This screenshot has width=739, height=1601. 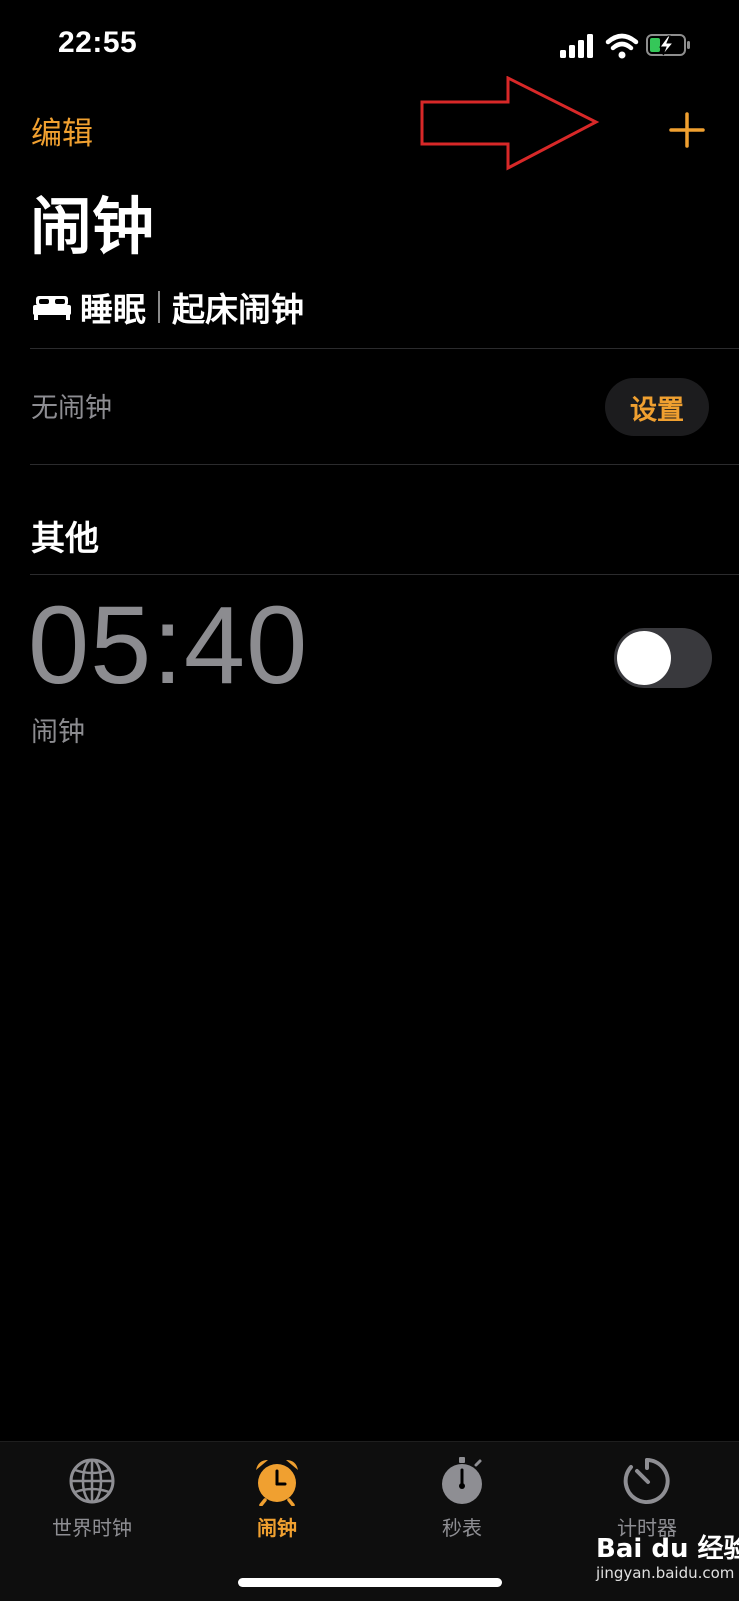 I want to click on no-alarm-text: 无闹钟, so click(x=71, y=408).